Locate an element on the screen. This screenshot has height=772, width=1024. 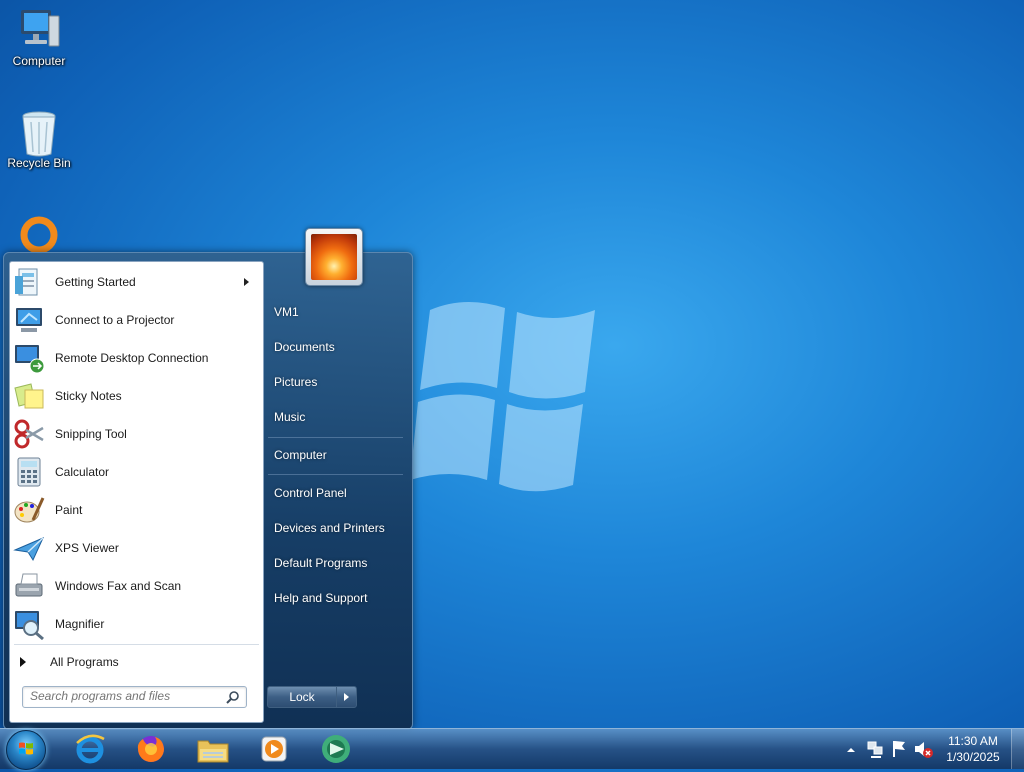
clock-date: 1/30/2025 is located at coordinates (973, 757).